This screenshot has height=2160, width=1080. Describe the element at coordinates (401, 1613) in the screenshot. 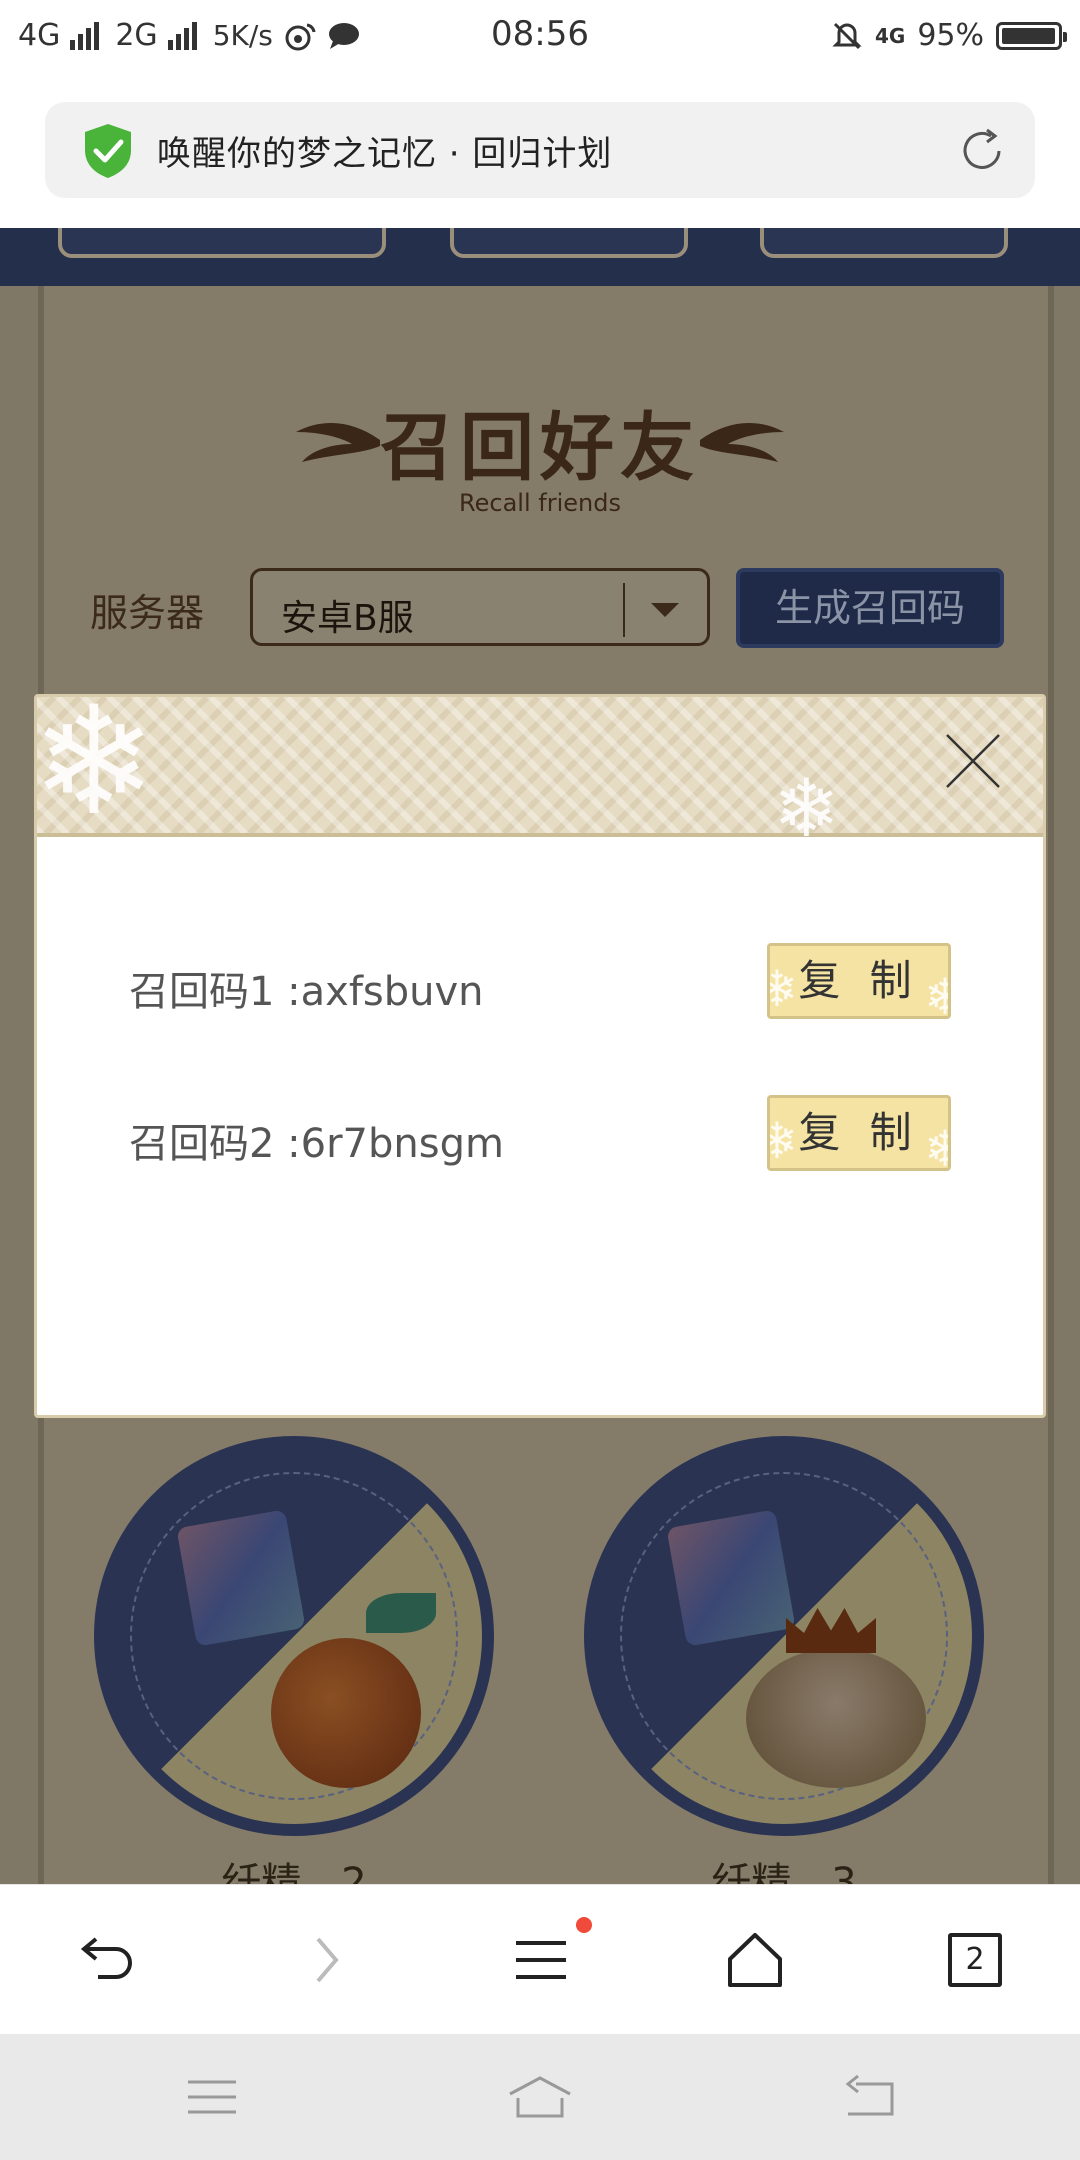

I see `leaf-icon` at that location.